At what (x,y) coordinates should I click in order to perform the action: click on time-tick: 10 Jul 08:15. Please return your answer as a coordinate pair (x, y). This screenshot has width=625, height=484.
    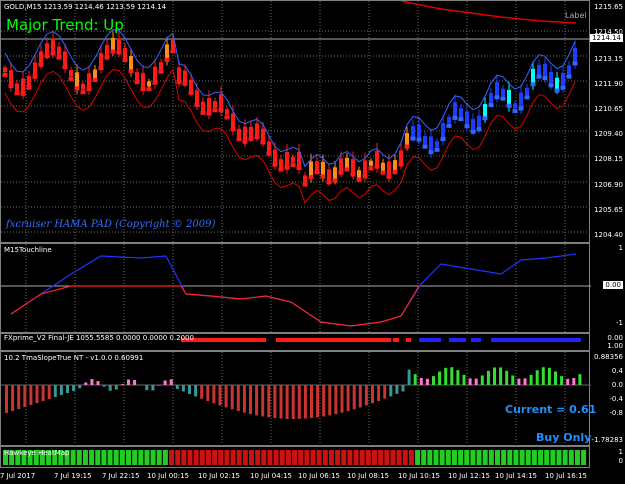
    Looking at the image, I should click on (368, 476).